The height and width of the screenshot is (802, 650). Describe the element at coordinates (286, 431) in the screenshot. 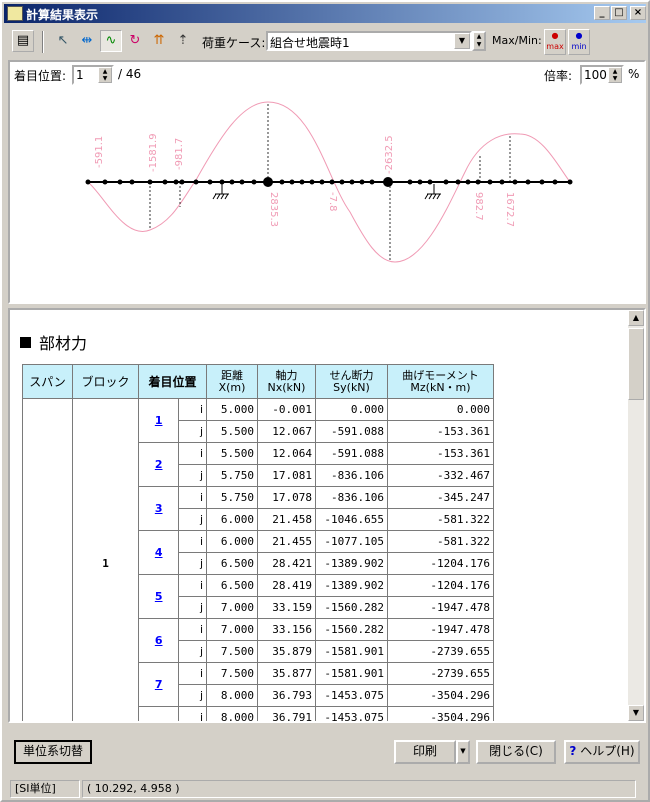

I see `axial-cell: 12.067` at that location.